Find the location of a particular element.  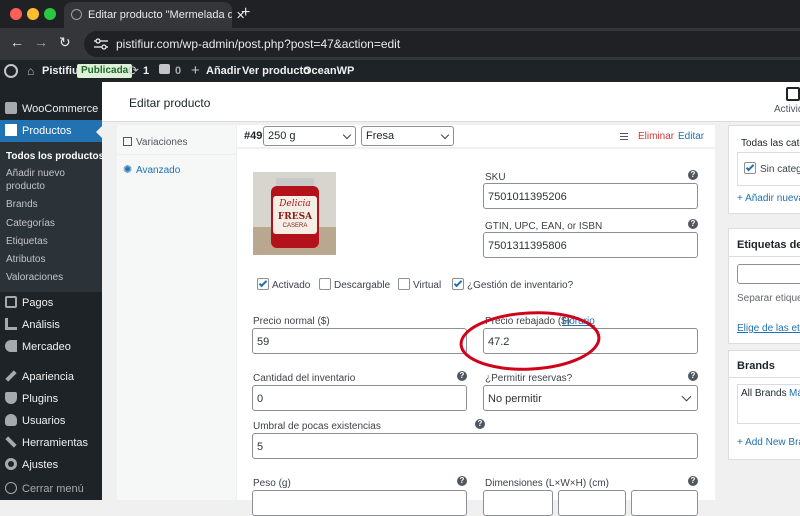

categories-box: Todas las categ Sin categ + Añadir nueva is located at coordinates (764, 169).